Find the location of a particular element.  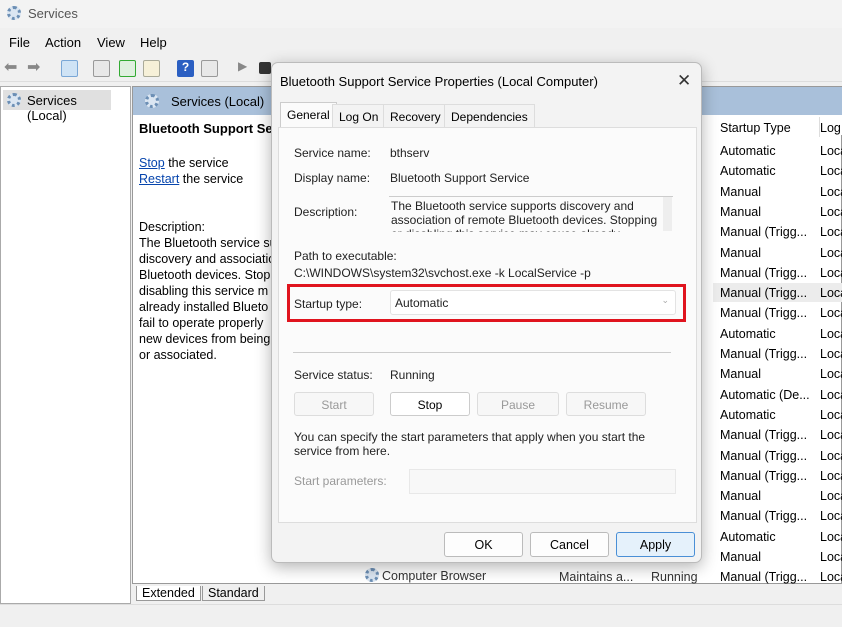

menu-view: View is located at coordinates (111, 42).